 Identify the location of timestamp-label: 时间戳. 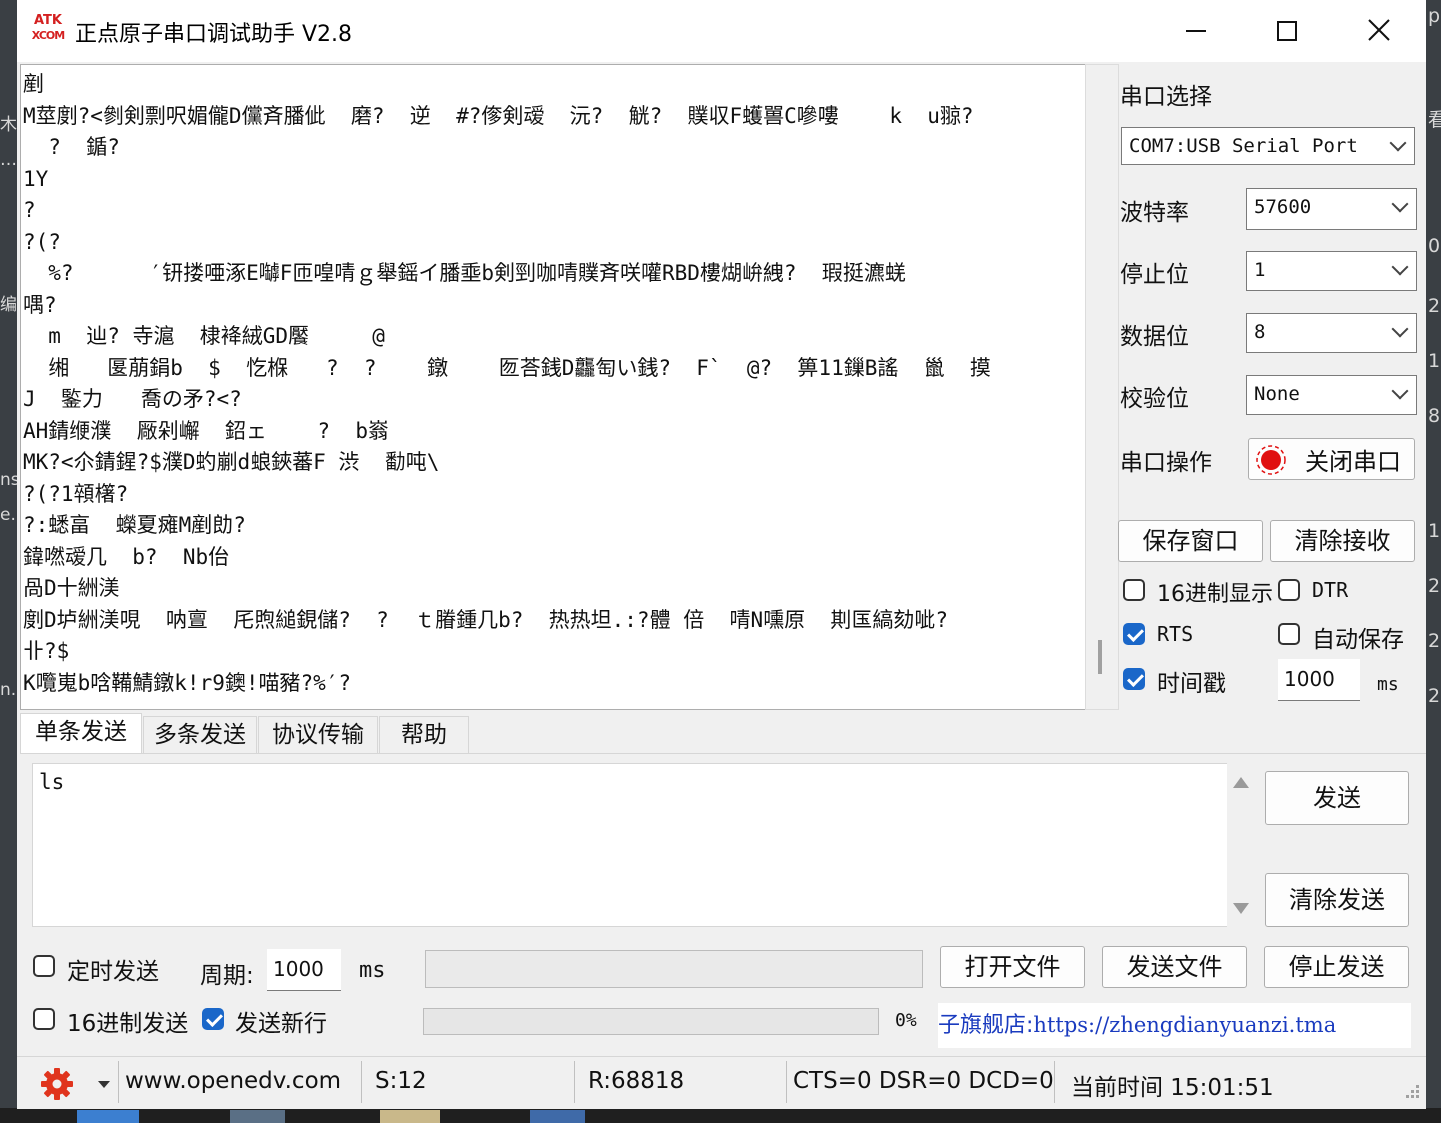
(1191, 684).